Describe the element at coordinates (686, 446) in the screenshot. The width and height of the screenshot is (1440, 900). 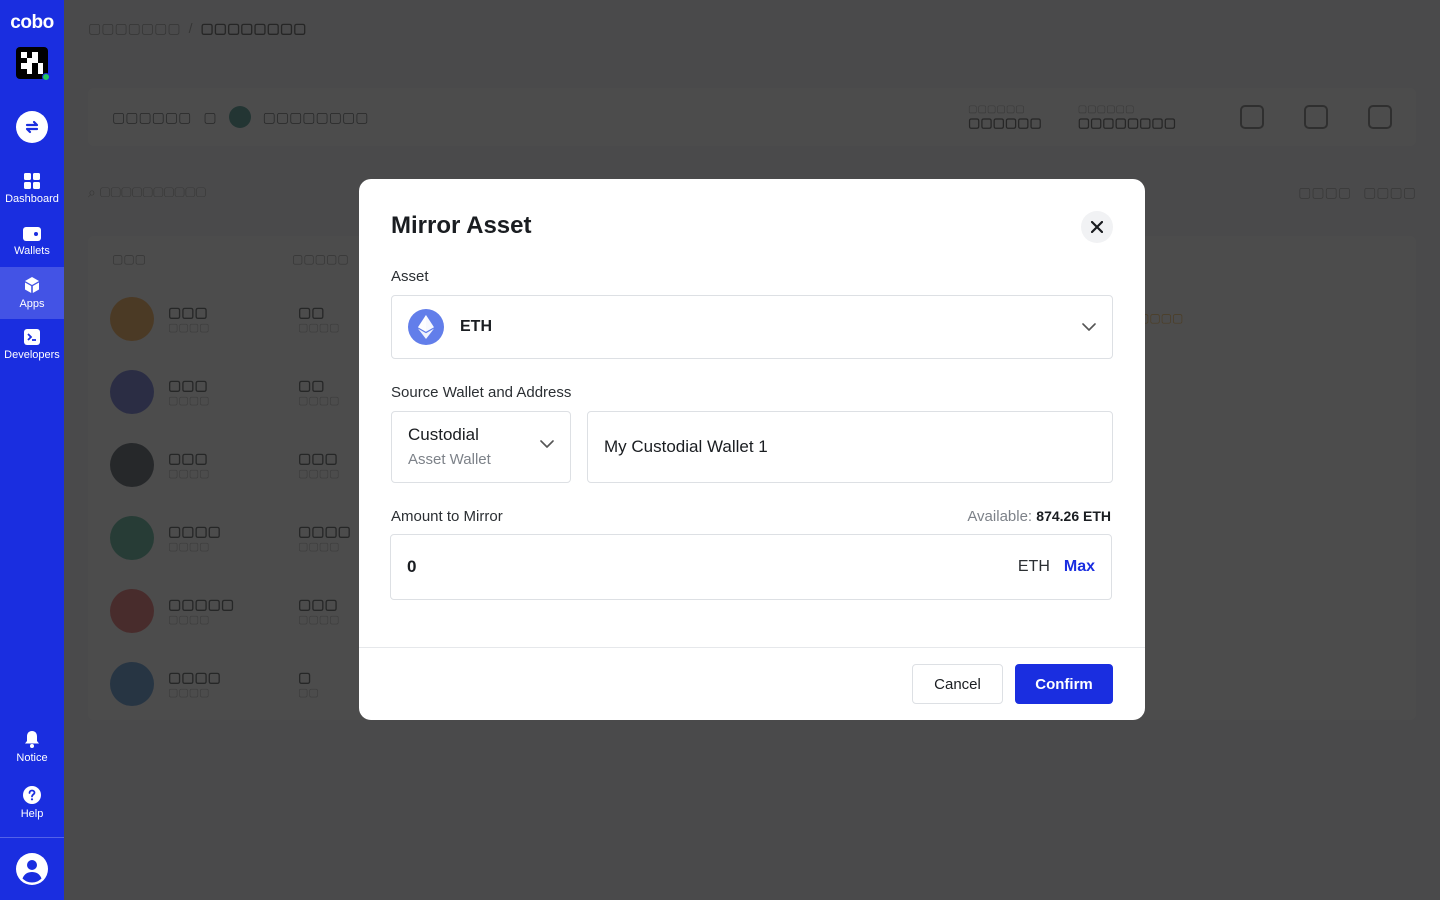
I see `wallet-name-value: My Custodial Wallet 1` at that location.